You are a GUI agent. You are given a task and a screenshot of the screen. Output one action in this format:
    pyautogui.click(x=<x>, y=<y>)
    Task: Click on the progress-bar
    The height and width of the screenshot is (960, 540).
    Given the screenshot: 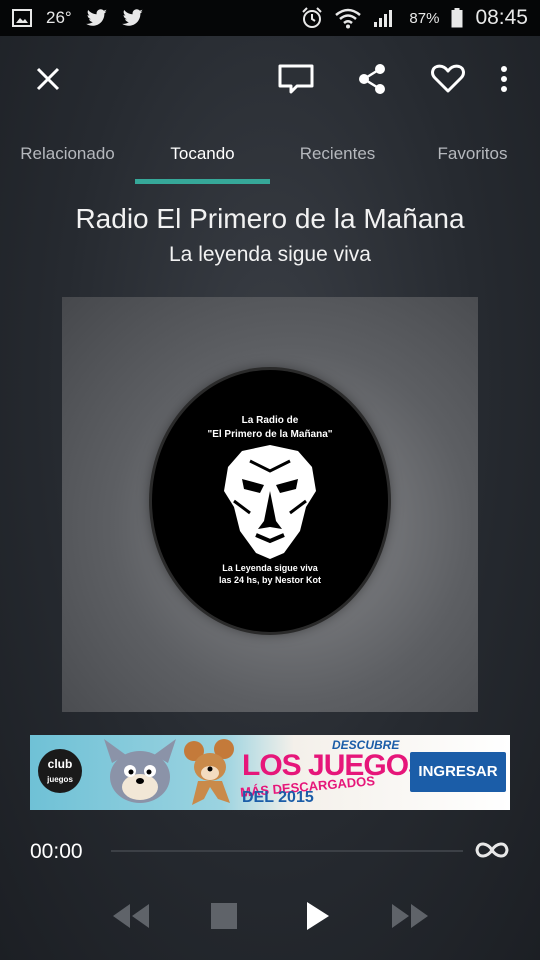 What is the action you would take?
    pyautogui.click(x=287, y=851)
    